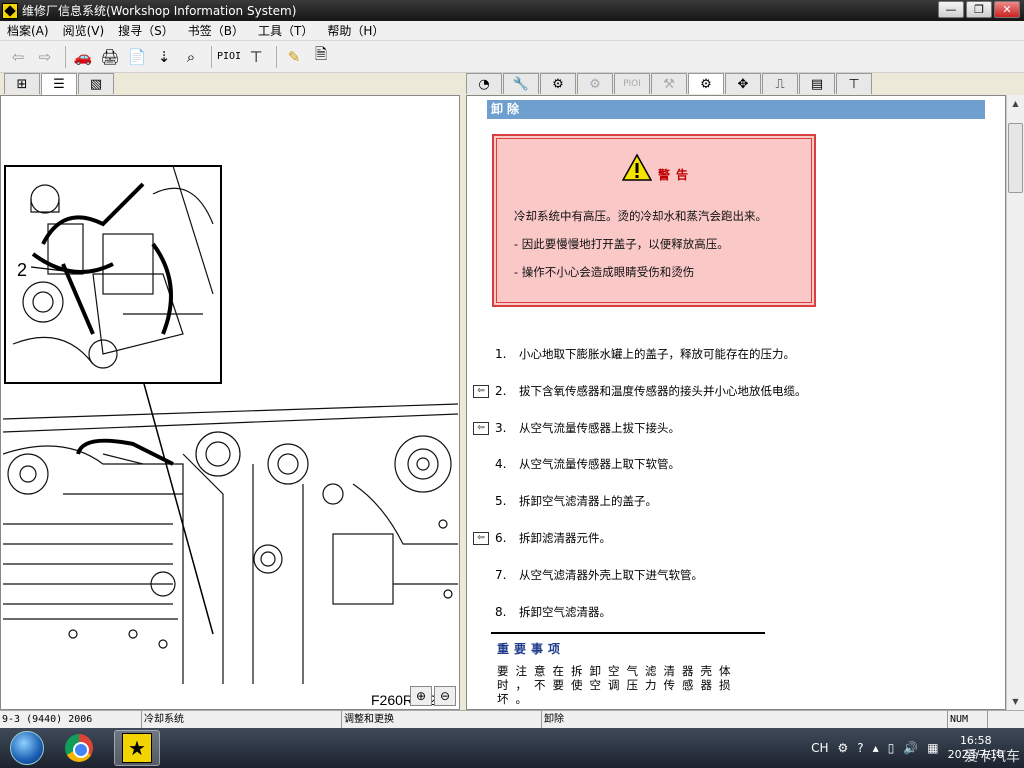 The image size is (1024, 768). Describe the element at coordinates (932, 748) in the screenshot. I see `network-icon: ▦` at that location.